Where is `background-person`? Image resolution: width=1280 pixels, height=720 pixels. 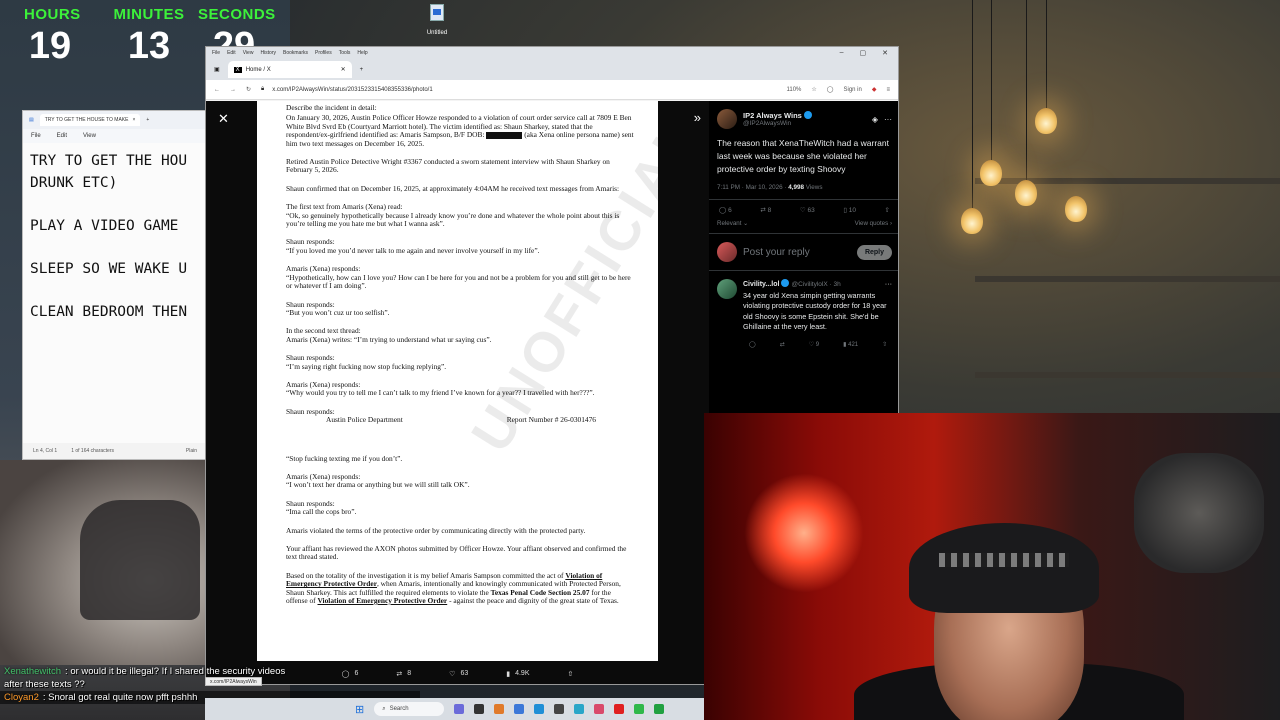
background-person is located at coordinates (1199, 513).